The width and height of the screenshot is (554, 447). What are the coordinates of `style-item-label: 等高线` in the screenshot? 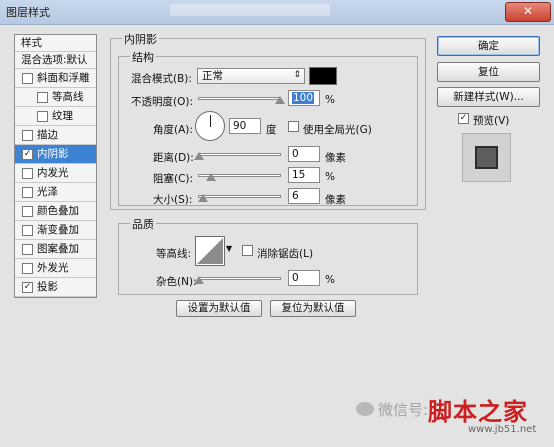 It's located at (68, 97).